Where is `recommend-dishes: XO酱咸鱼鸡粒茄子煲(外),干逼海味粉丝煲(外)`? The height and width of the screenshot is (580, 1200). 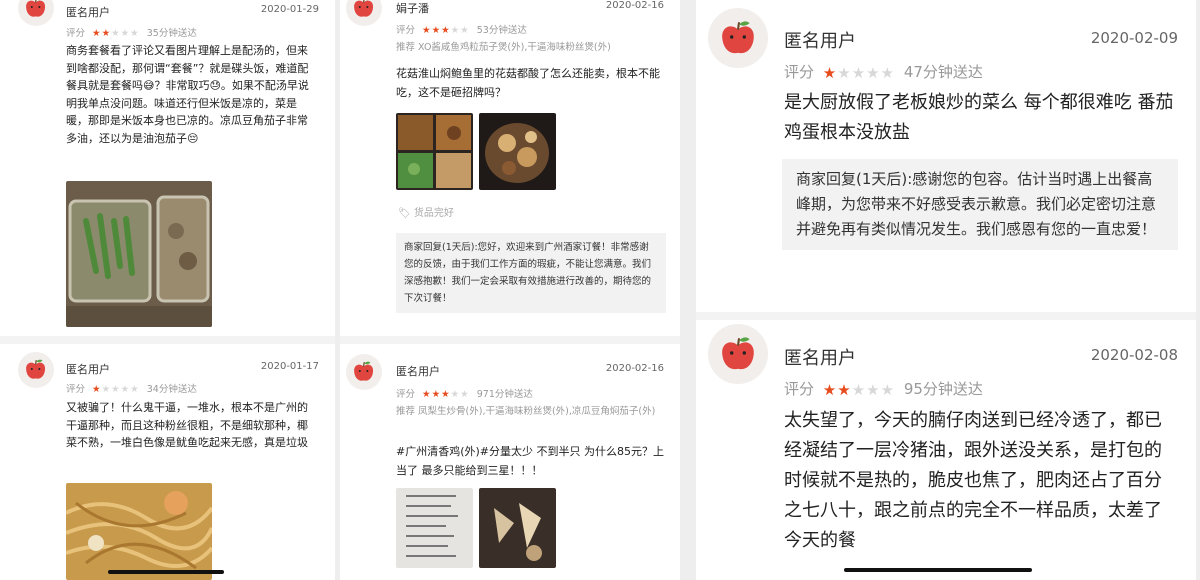
recommend-dishes: XO酱咸鱼鸡粒茄子煲(外),干逼海味粉丝煲(外) is located at coordinates (514, 47).